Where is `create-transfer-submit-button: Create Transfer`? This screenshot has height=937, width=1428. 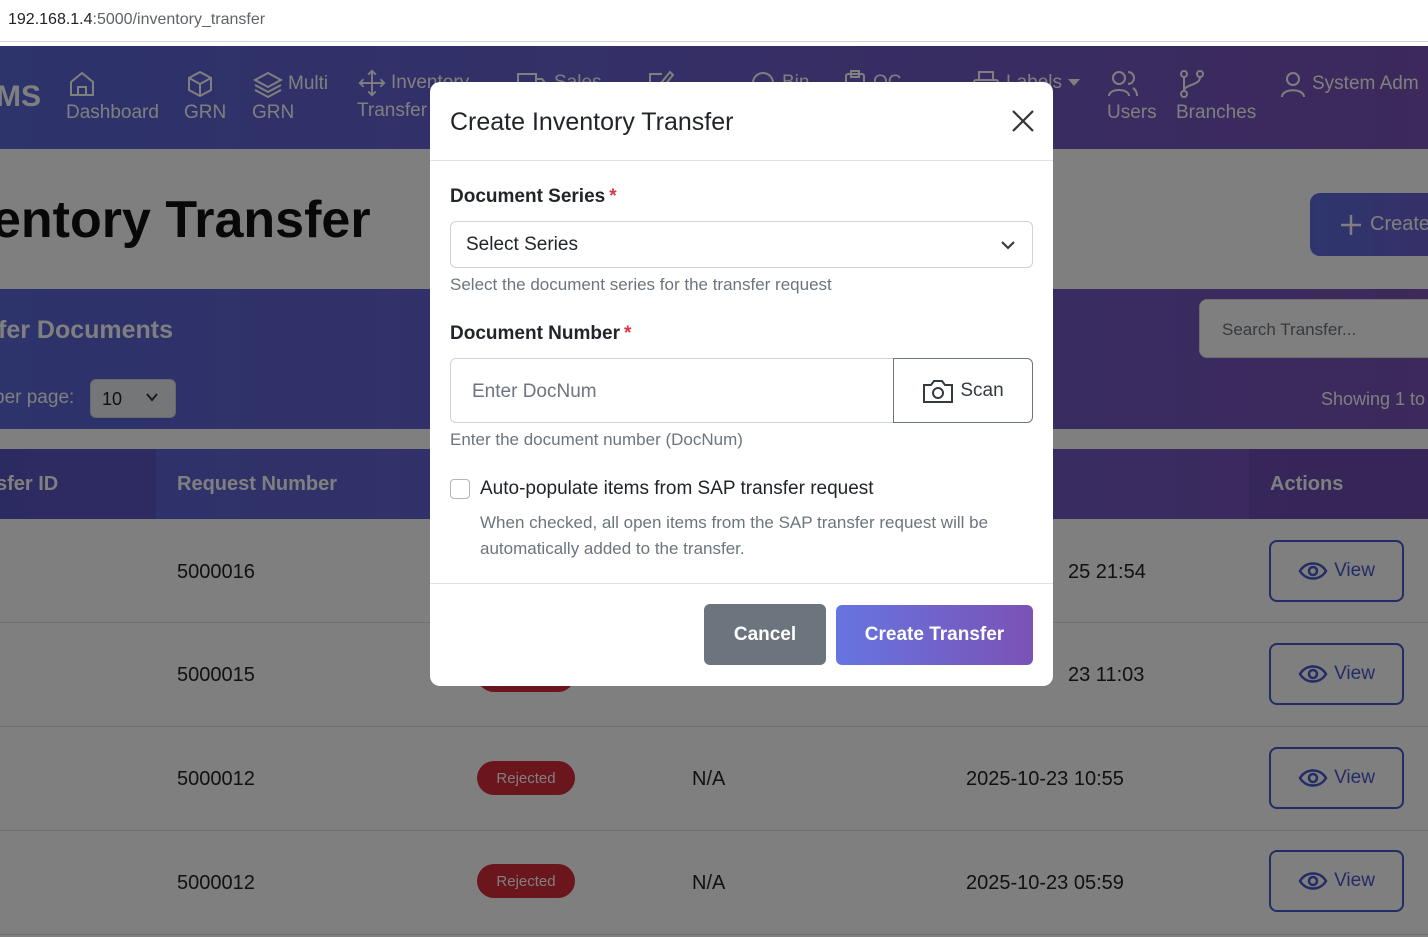
create-transfer-submit-button: Create Transfer is located at coordinates (934, 635).